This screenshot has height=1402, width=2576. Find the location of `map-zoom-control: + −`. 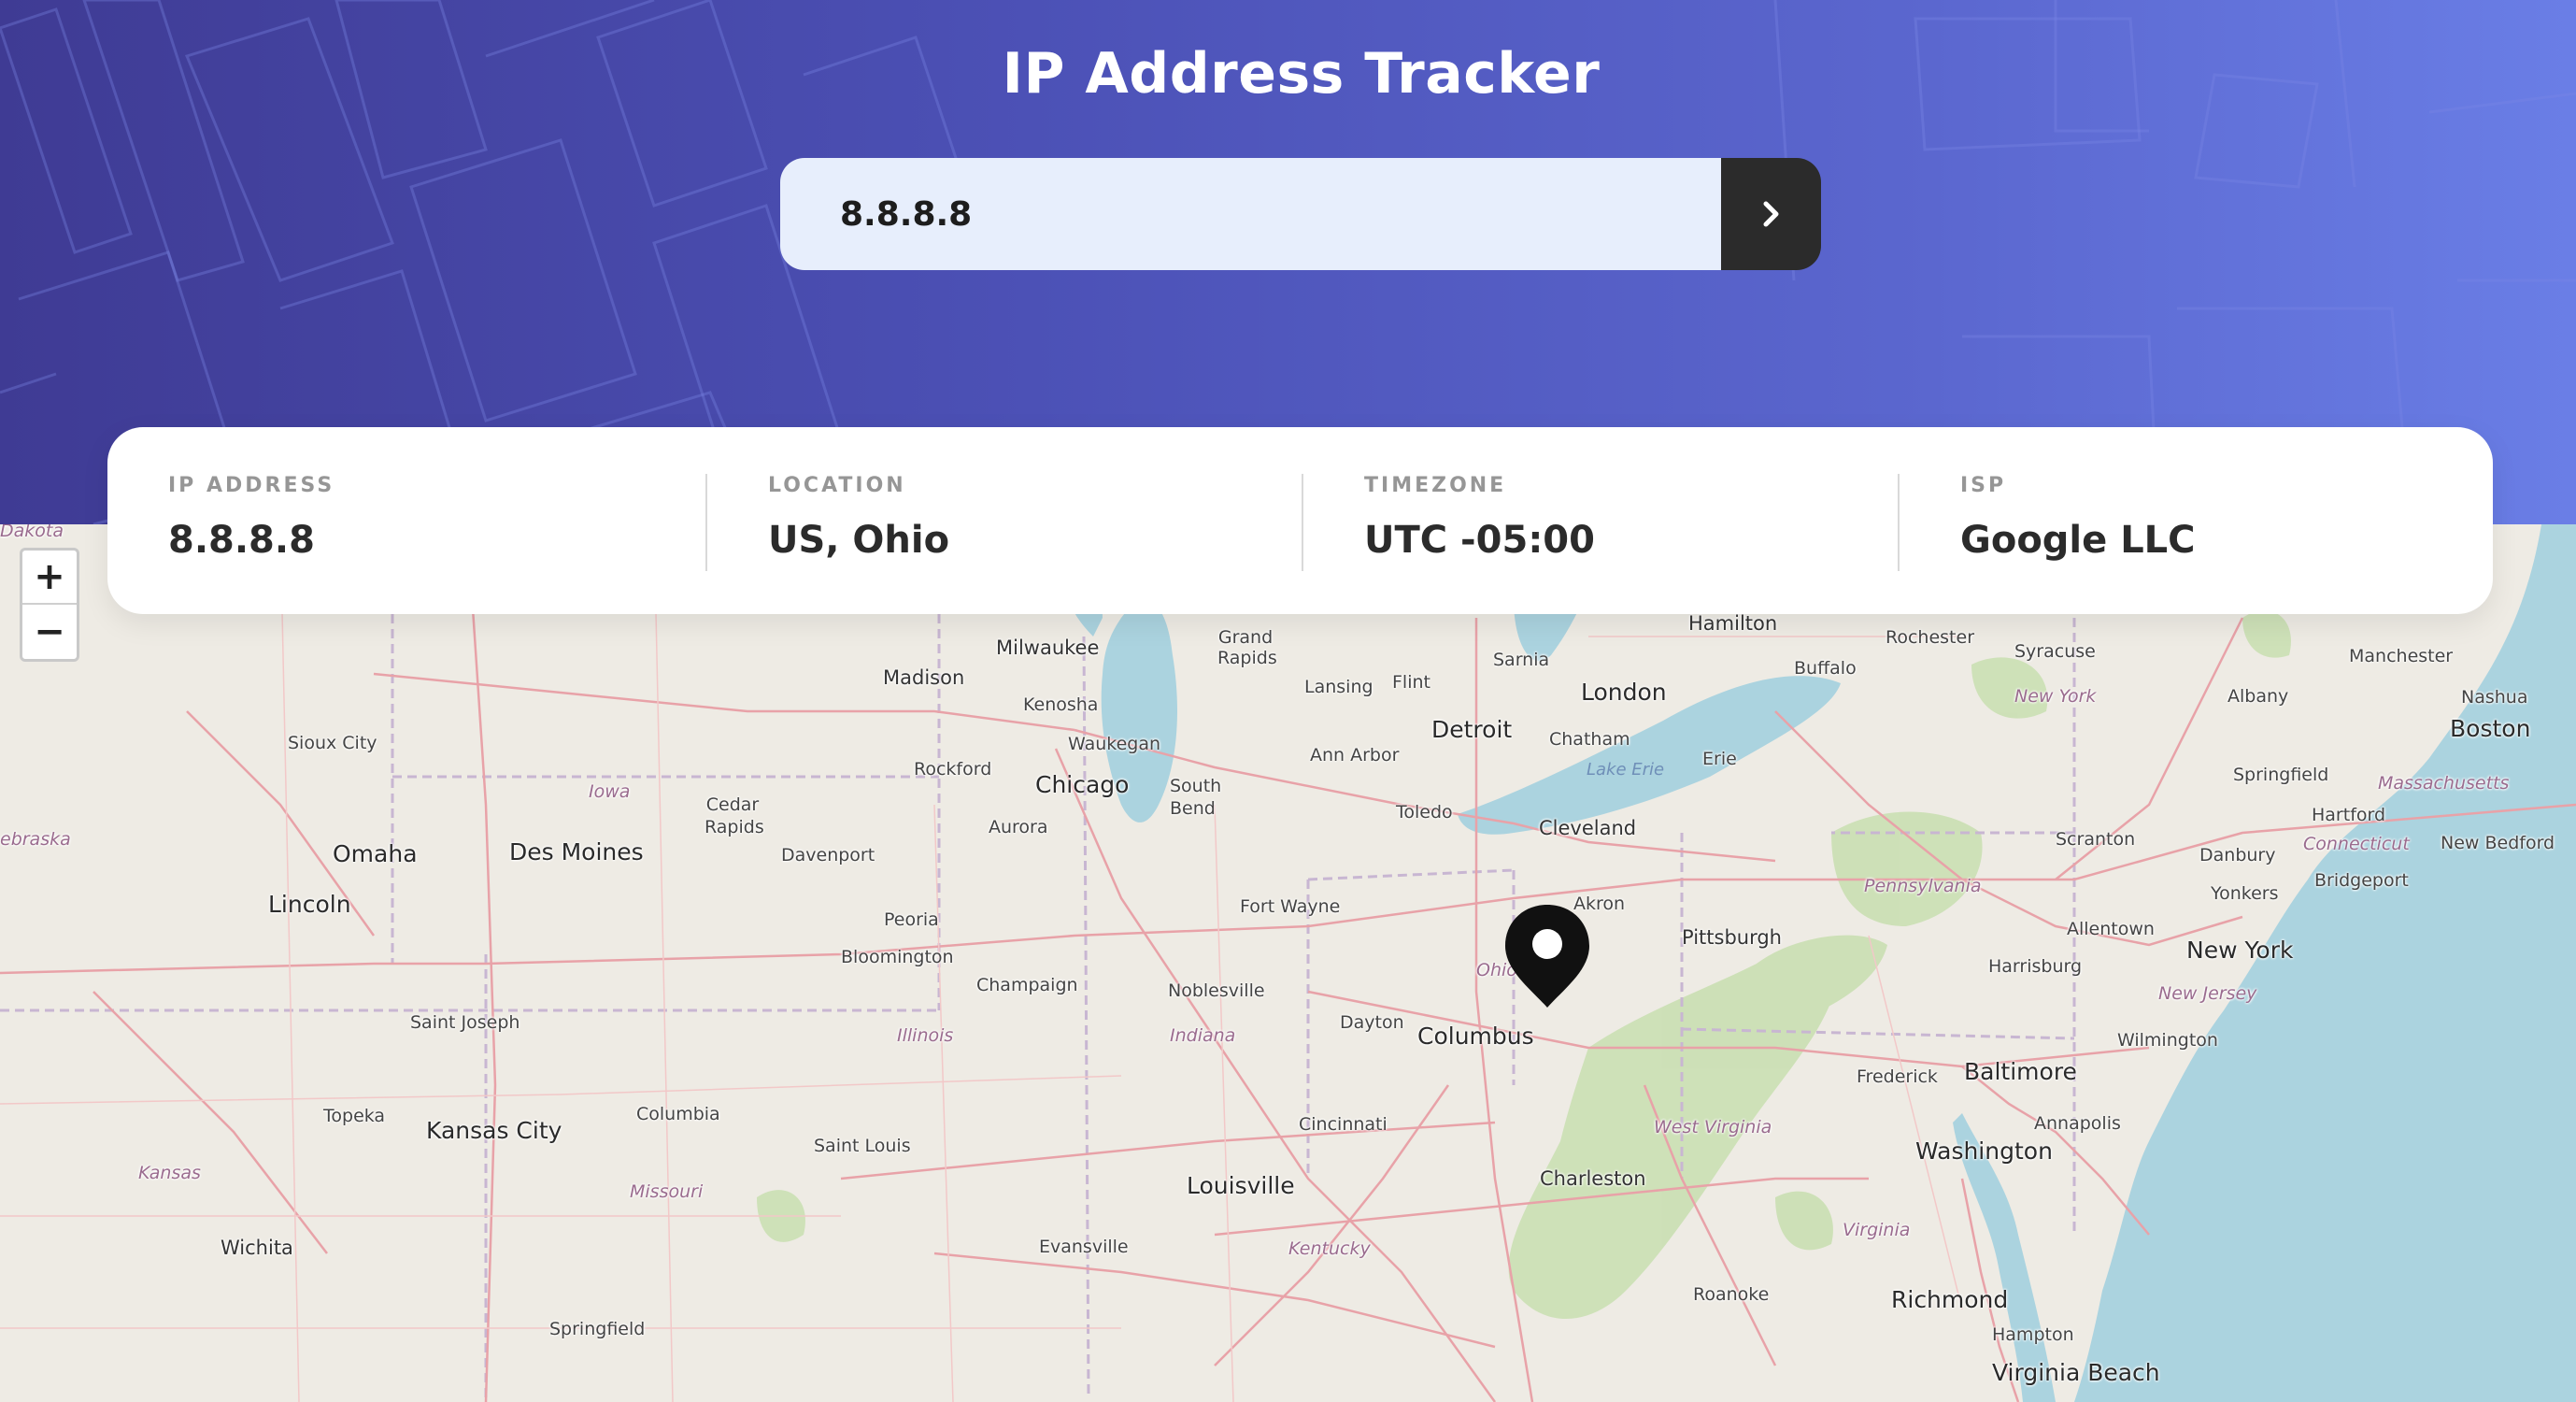

map-zoom-control: + − is located at coordinates (49, 605).